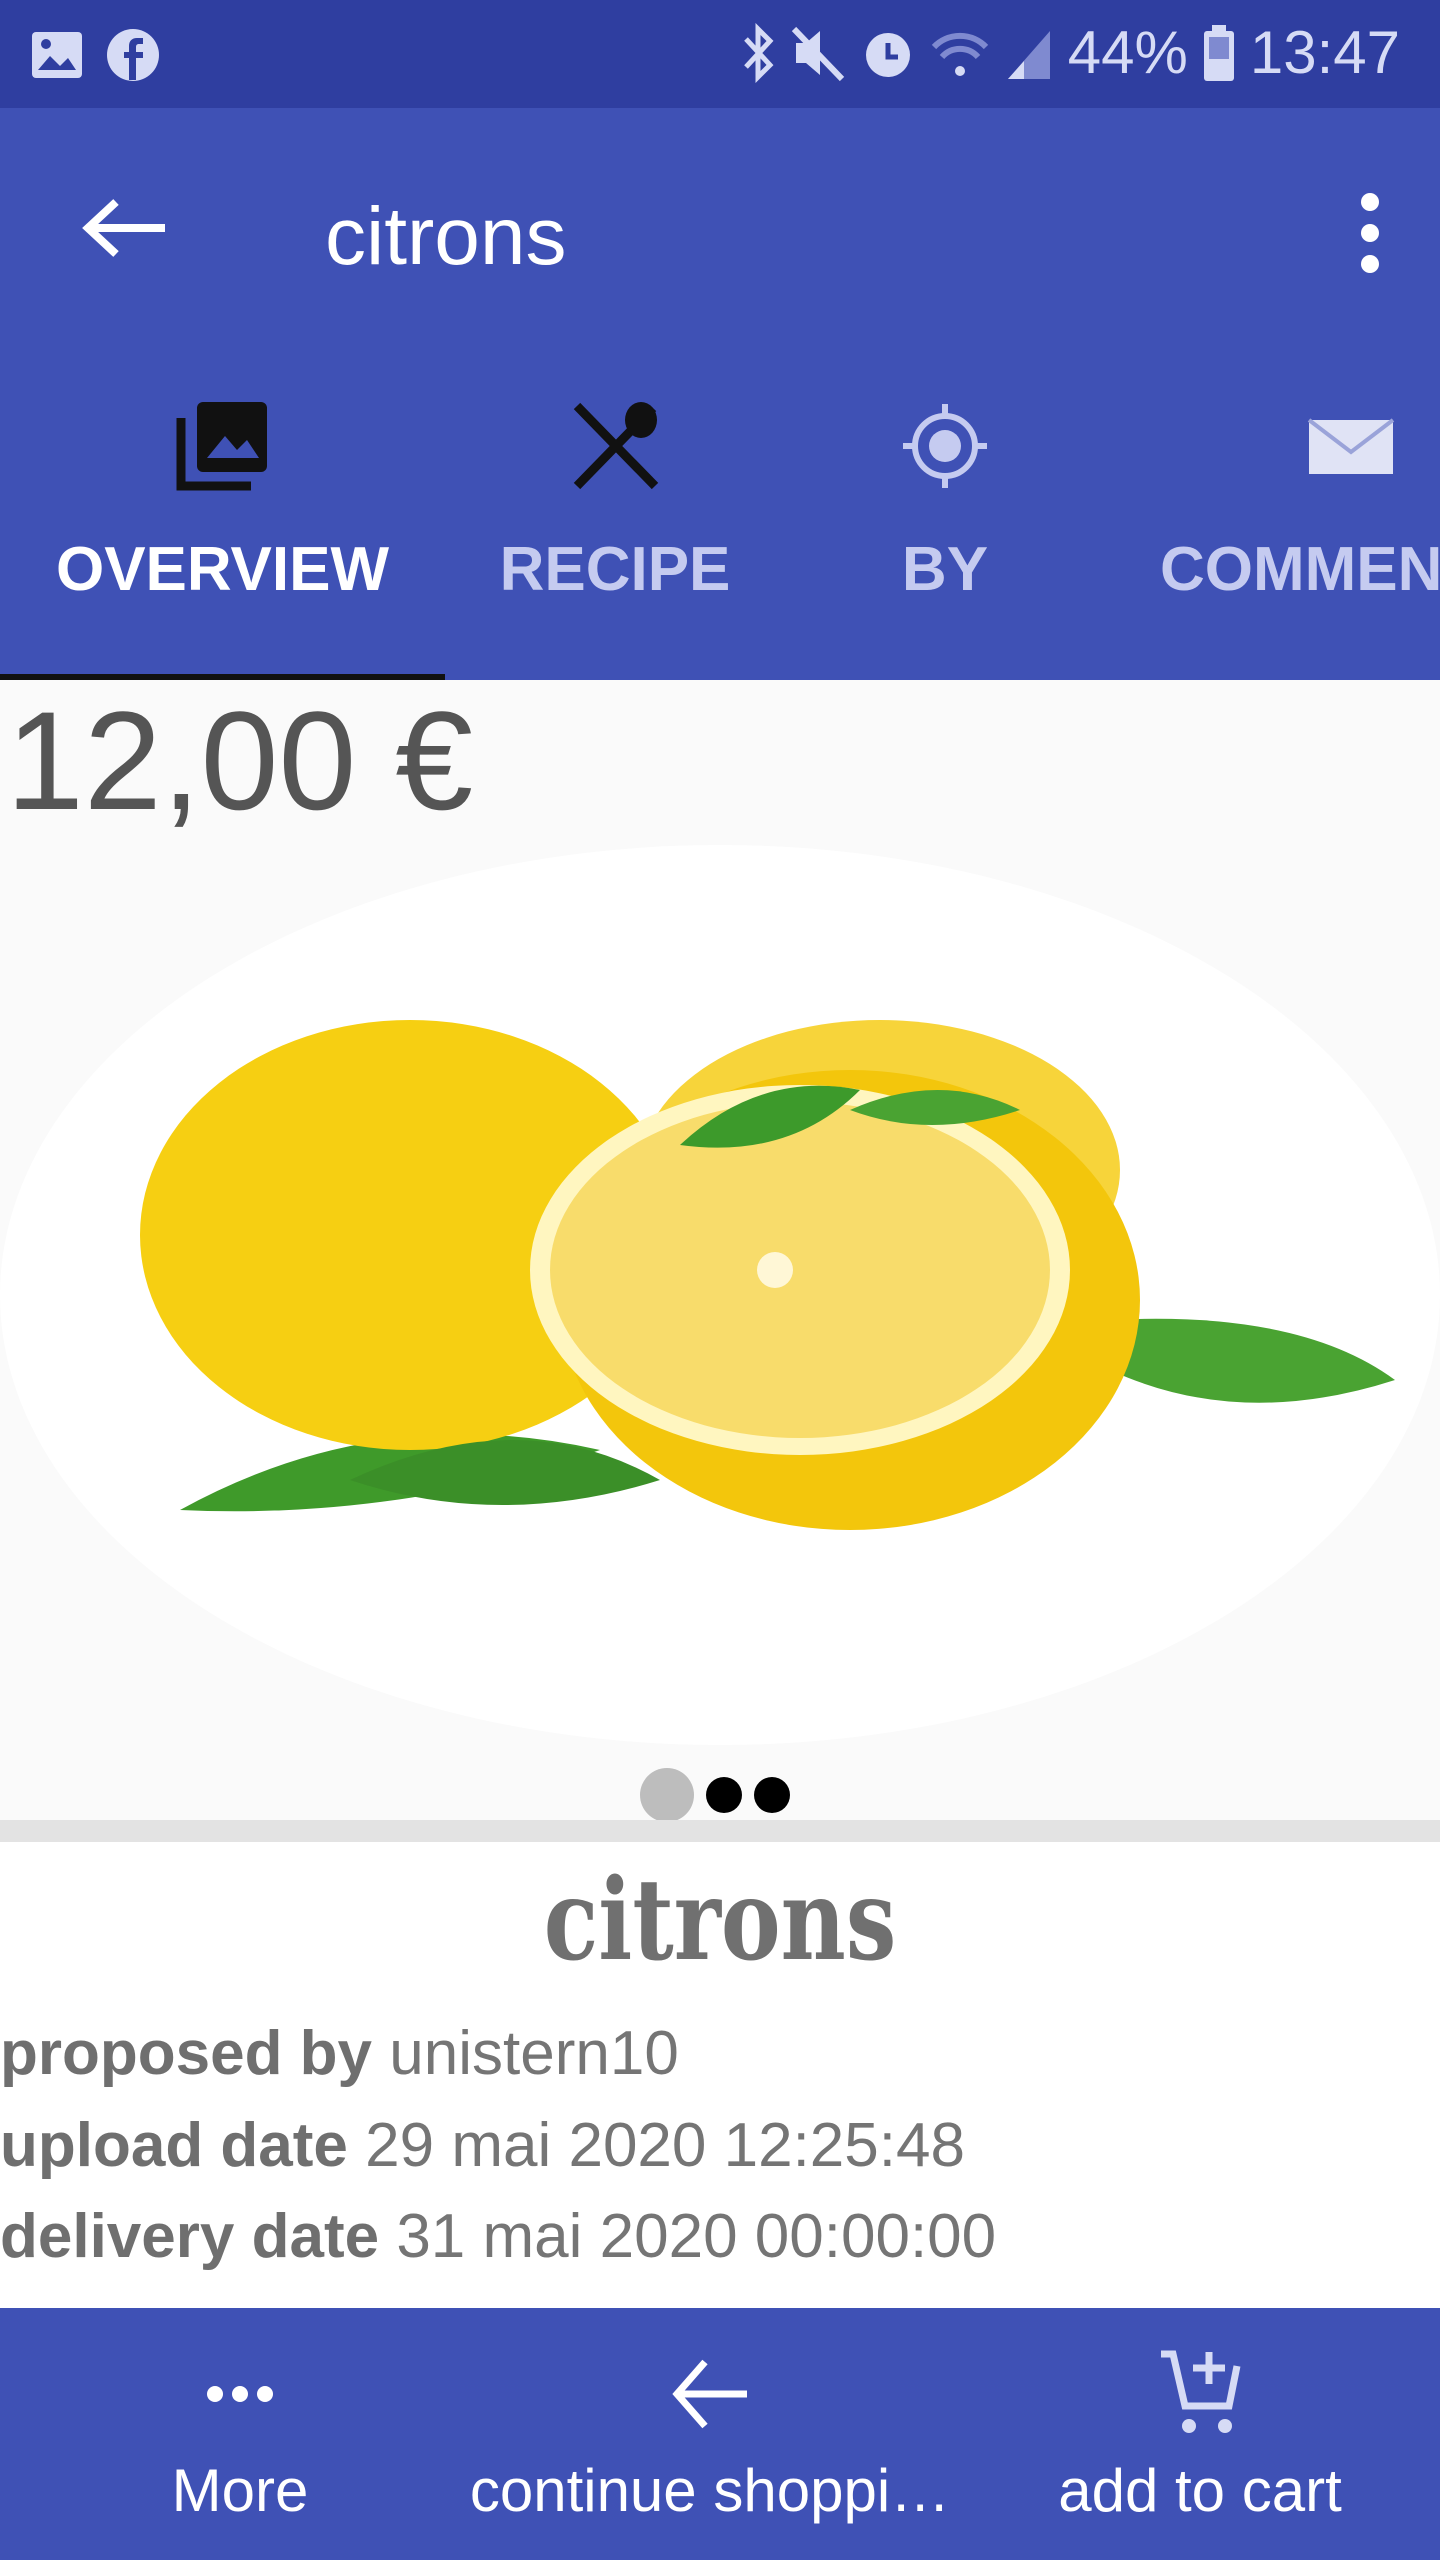 The height and width of the screenshot is (2560, 1440). What do you see at coordinates (1200, 2490) in the screenshot?
I see `button-label: add to cart` at bounding box center [1200, 2490].